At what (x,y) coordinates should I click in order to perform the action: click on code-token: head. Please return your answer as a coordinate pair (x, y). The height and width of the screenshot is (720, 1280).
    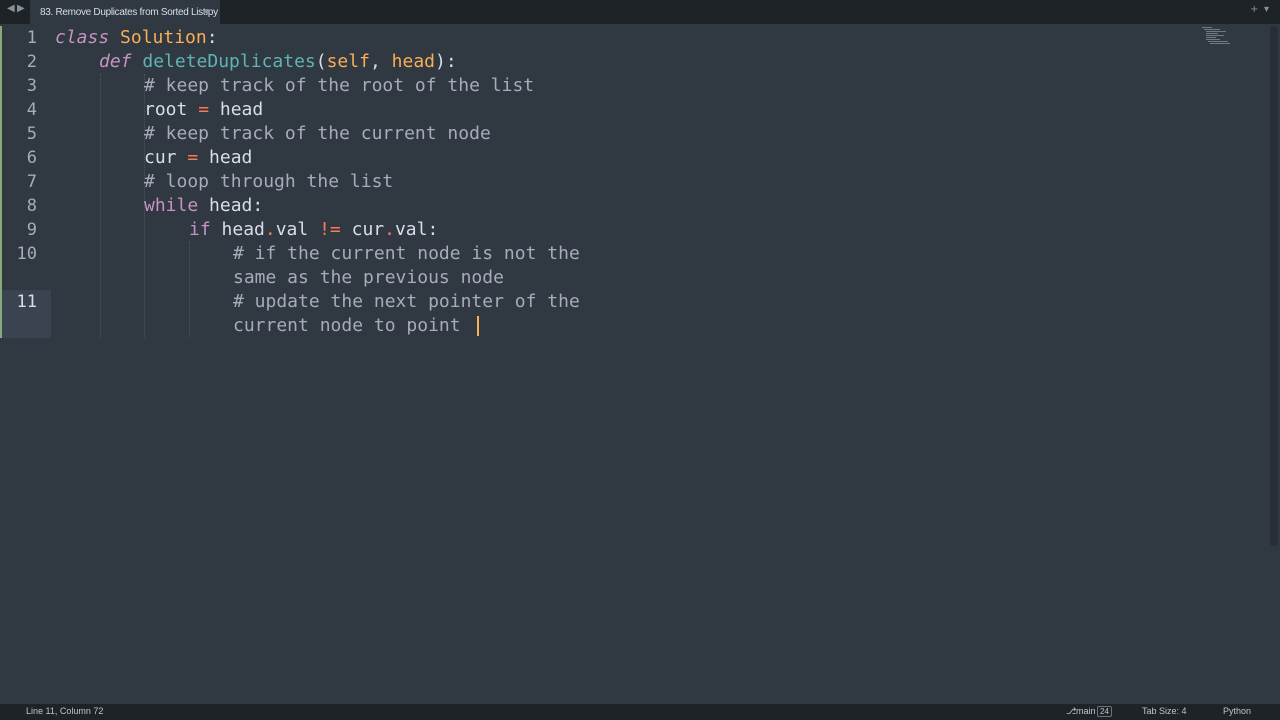
    Looking at the image, I should click on (237, 229).